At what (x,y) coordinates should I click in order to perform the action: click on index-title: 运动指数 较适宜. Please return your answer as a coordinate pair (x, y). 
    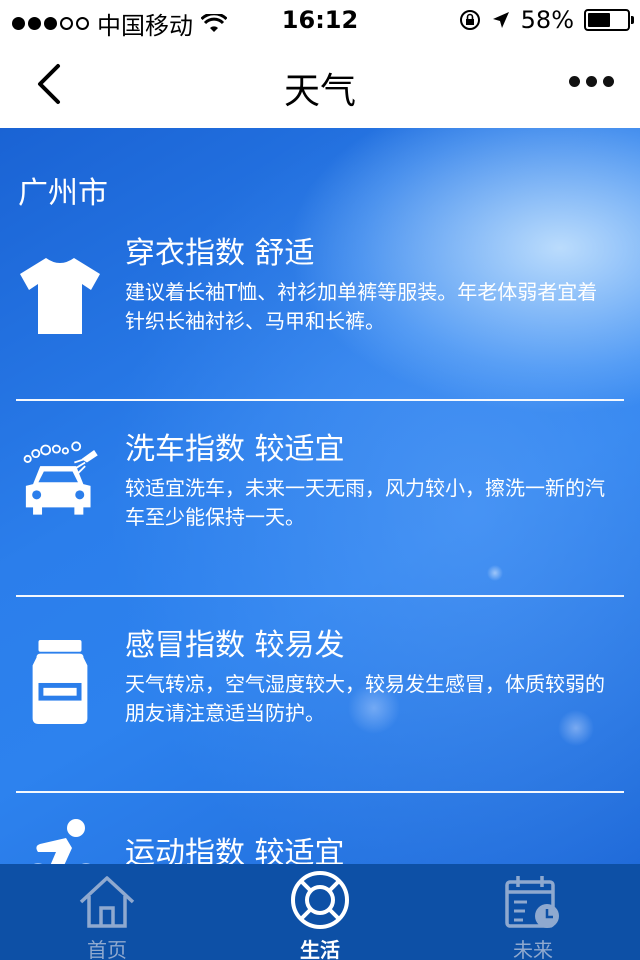
    Looking at the image, I should click on (235, 850).